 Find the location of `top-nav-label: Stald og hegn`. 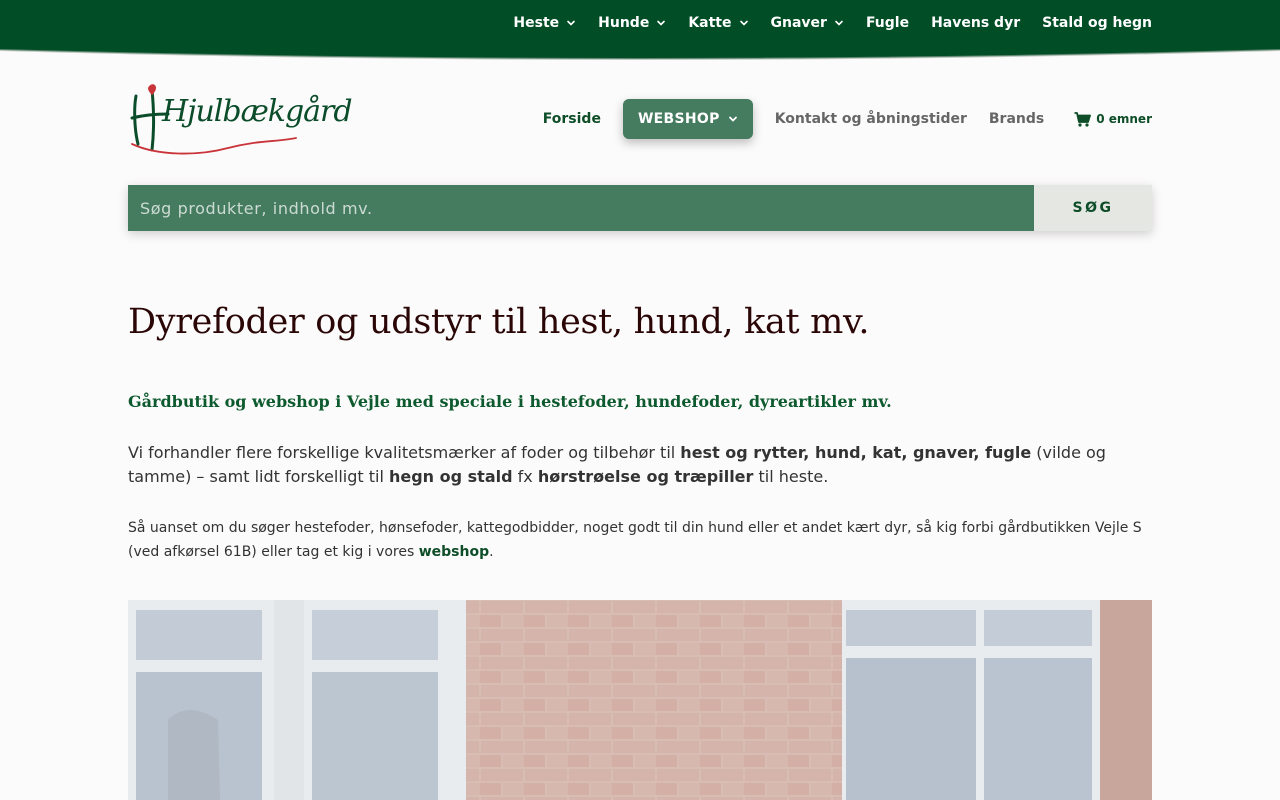

top-nav-label: Stald og hegn is located at coordinates (1097, 23).